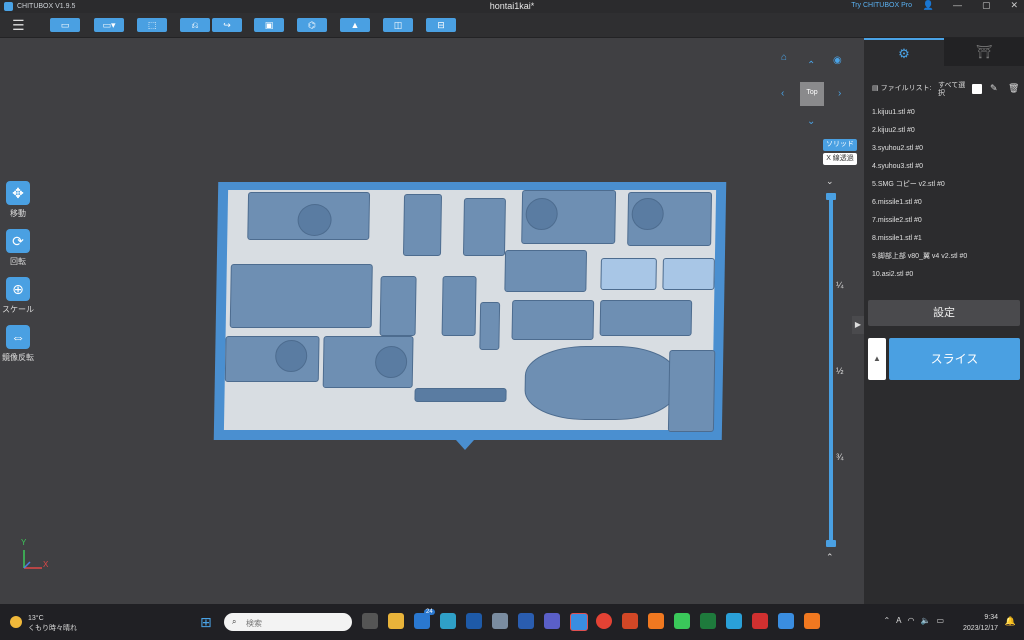 The height and width of the screenshot is (640, 1024). Describe the element at coordinates (946, 275) in the screenshot. I see `list-item: 10.asi2.stl #0` at that location.